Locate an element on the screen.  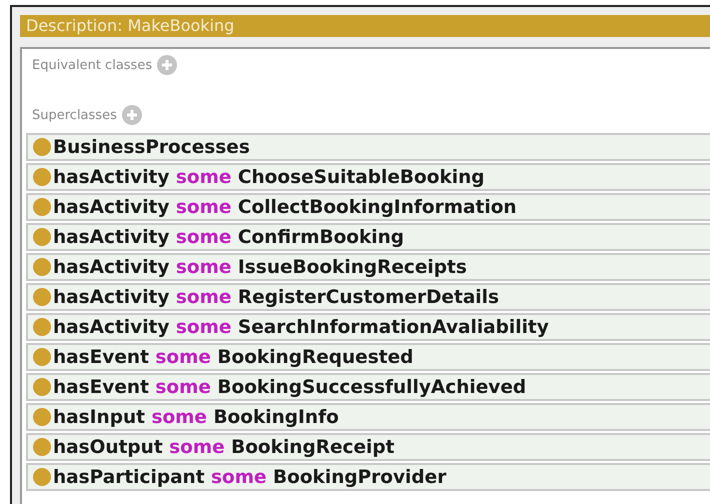
superclass-row: hasActivity some RegisterCustomerDetails is located at coordinates (368, 297).